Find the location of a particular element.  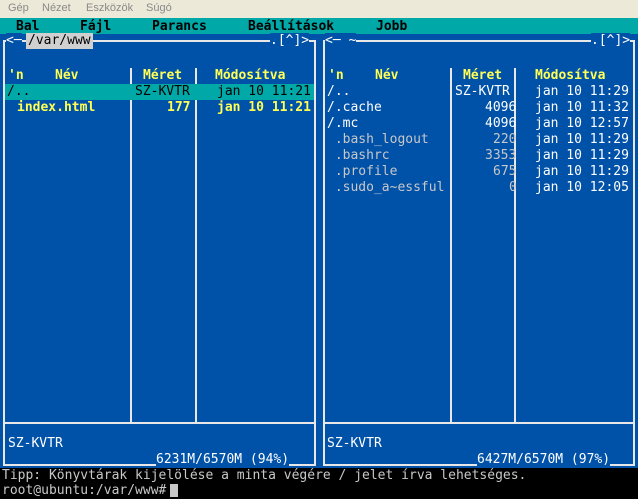

right-col-sort: 'n is located at coordinates (336, 76).